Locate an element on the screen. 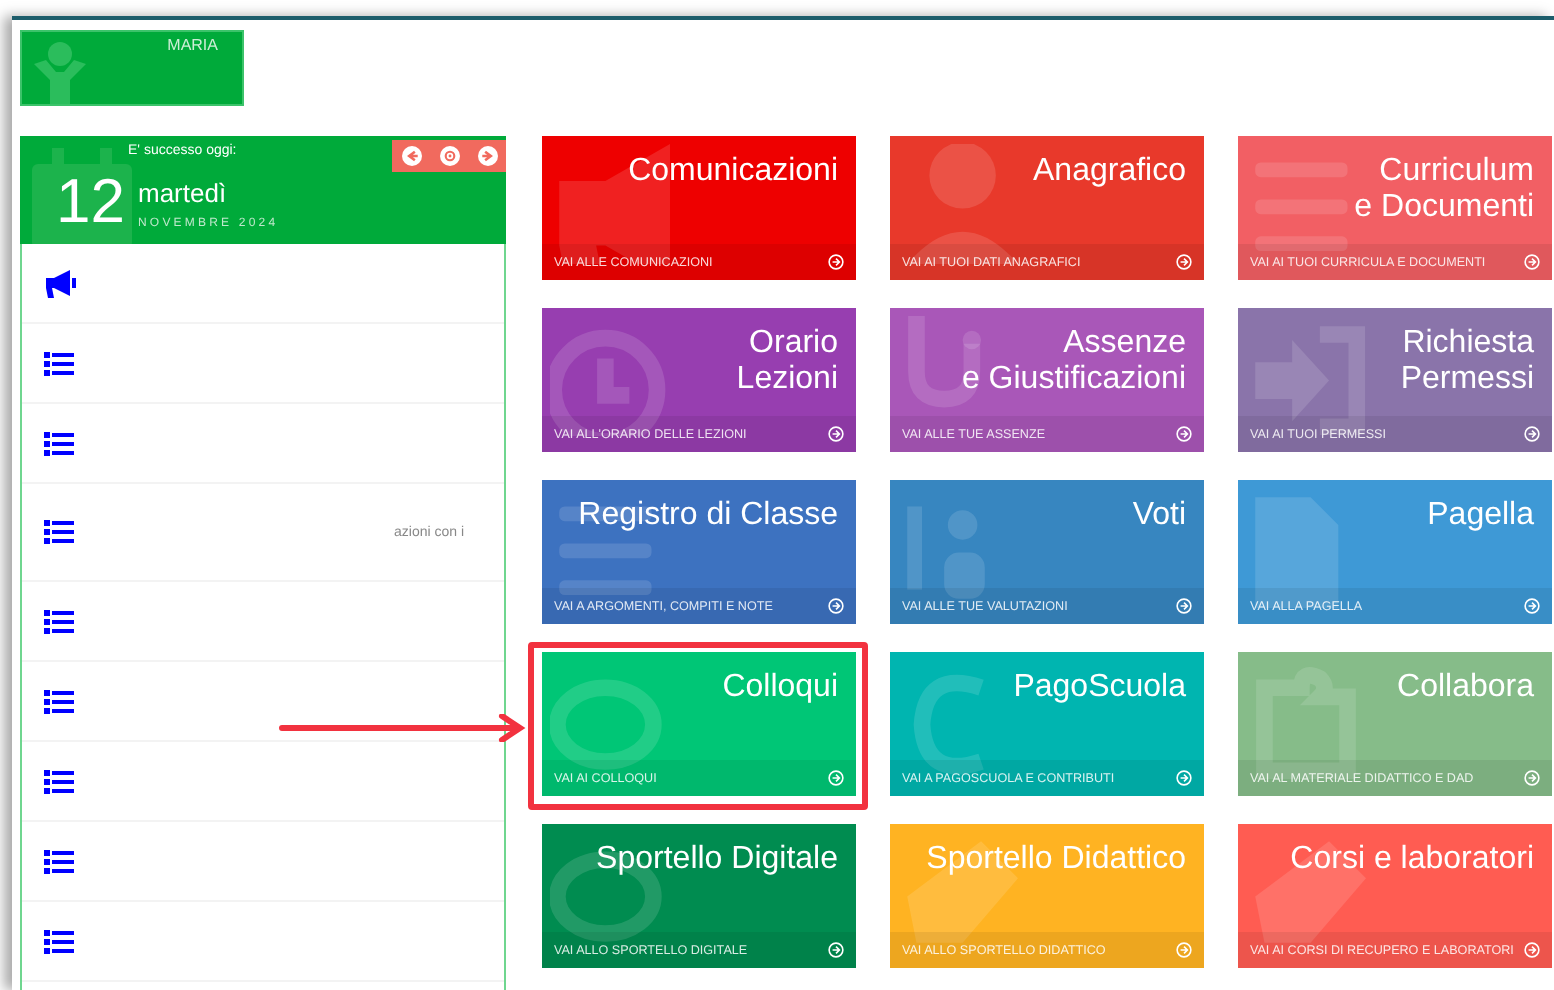  calendar-icon is located at coordinates (82, 196).